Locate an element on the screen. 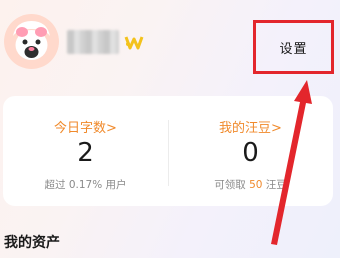 This screenshot has width=340, height=258. today-words-title: 今日字数> is located at coordinates (85, 126).